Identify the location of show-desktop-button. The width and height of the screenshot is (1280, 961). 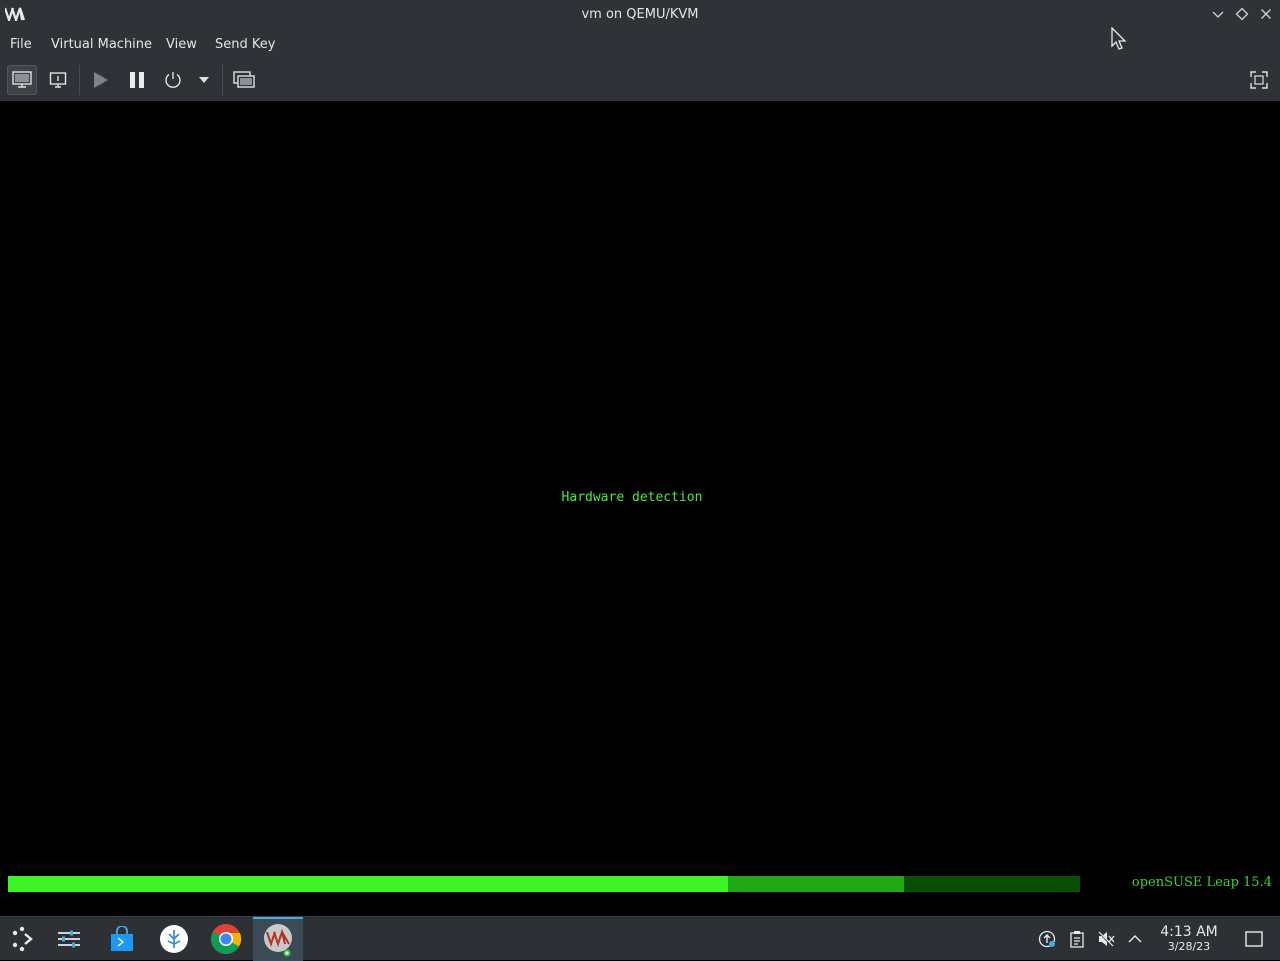
(1254, 939).